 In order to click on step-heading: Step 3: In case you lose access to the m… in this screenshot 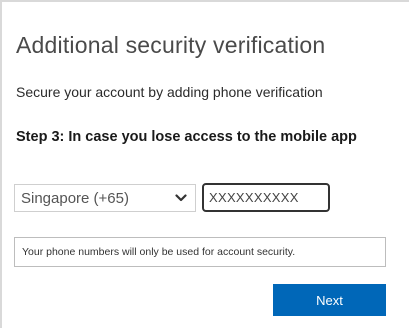, I will do `click(186, 137)`.